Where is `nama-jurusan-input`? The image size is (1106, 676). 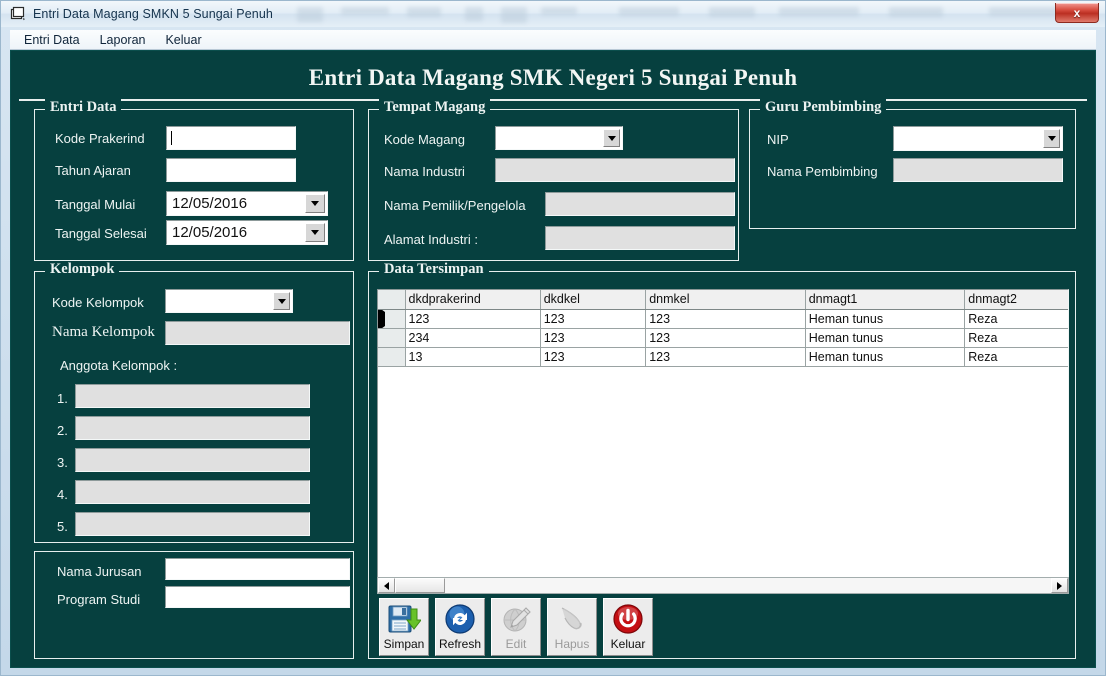 nama-jurusan-input is located at coordinates (257, 569).